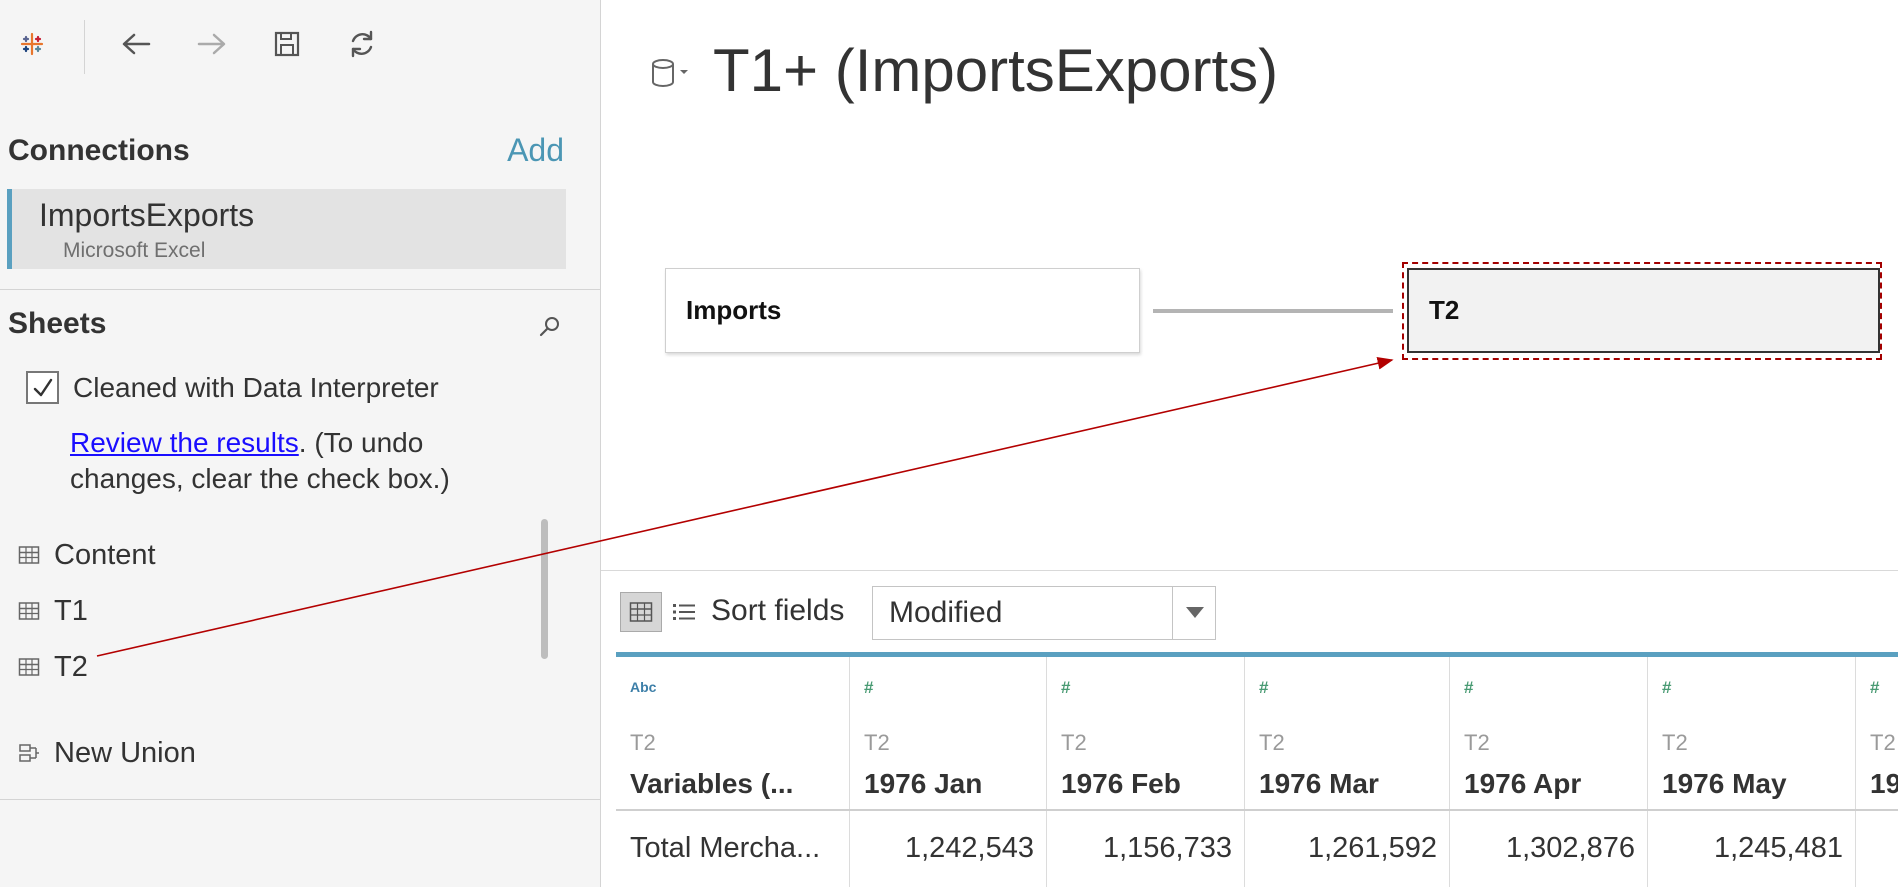 The height and width of the screenshot is (887, 1898). I want to click on table-cell: 1,242,543, so click(969, 848).